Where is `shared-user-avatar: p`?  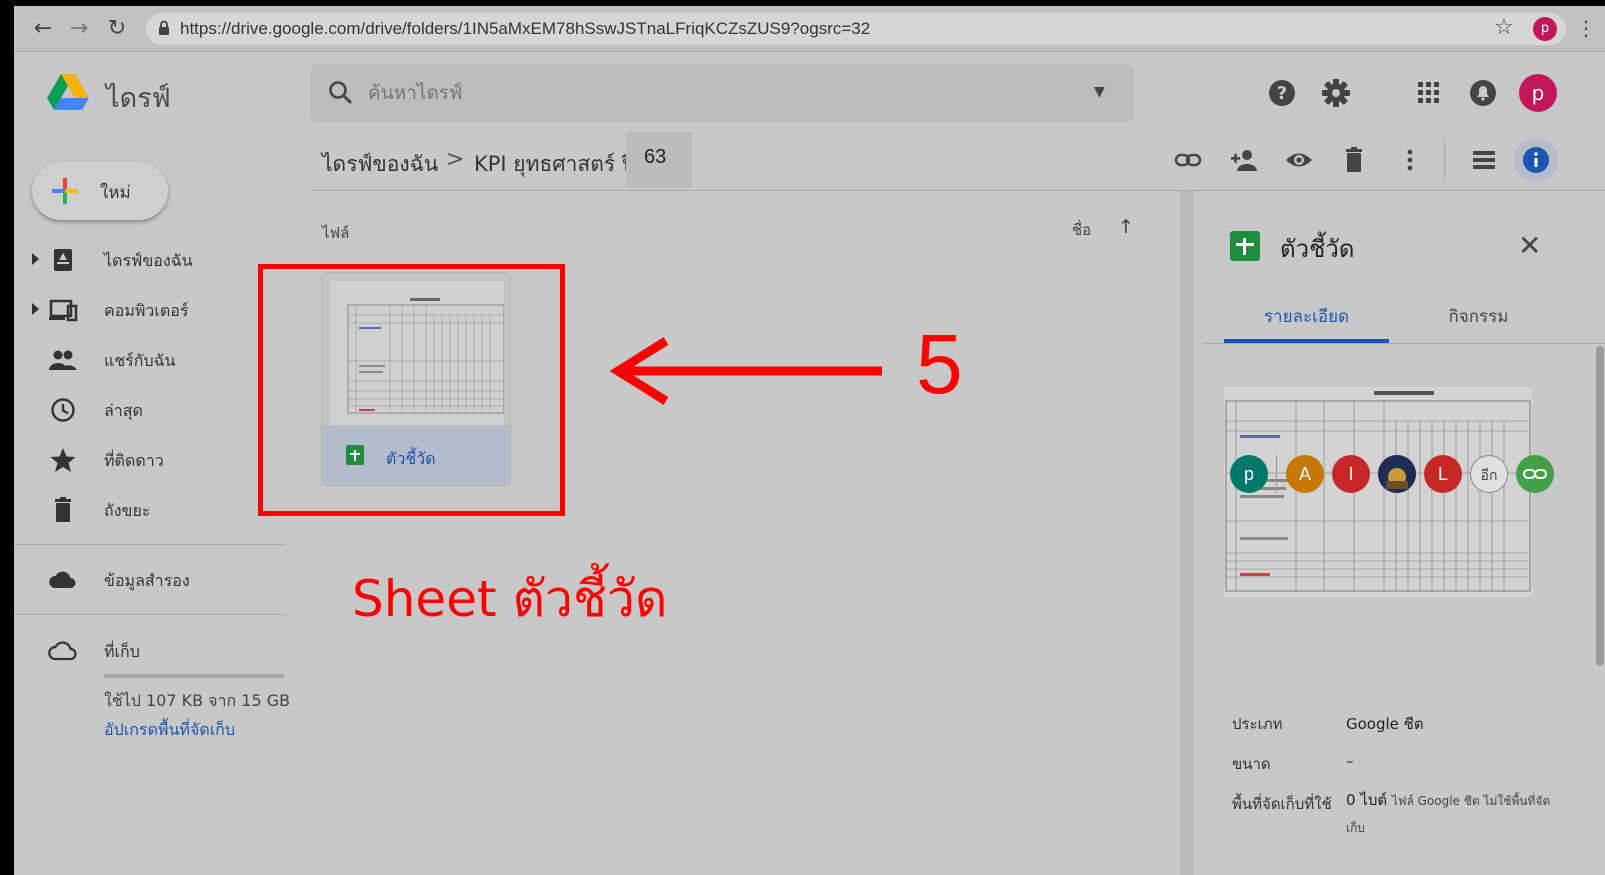 shared-user-avatar: p is located at coordinates (1249, 474).